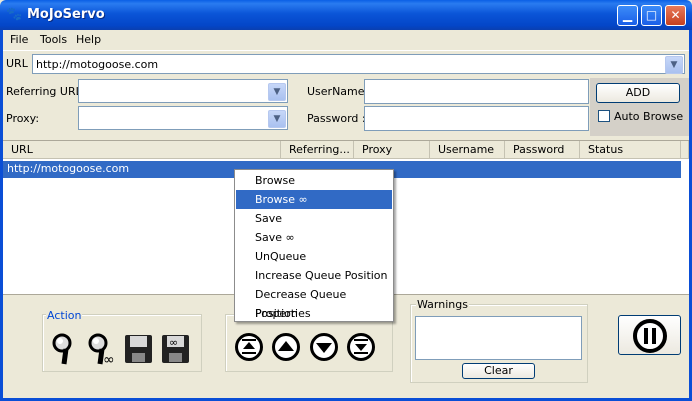 This screenshot has height=401, width=692. I want to click on column-header-proxy: Proxy, so click(392, 150).